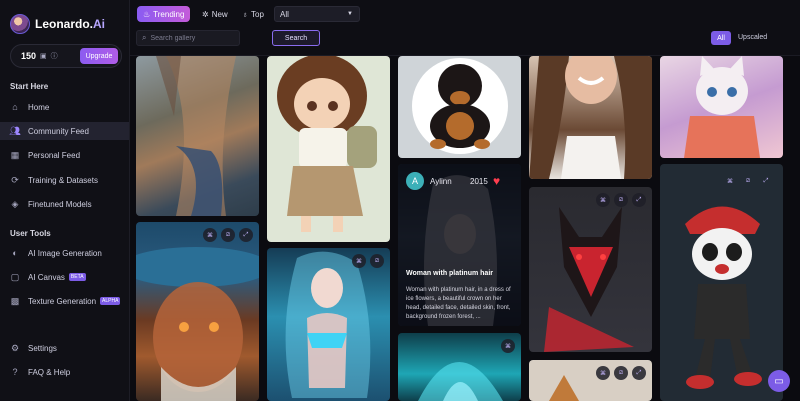  What do you see at coordinates (317, 14) in the screenshot?
I see `filter-dropdown: All ▼` at bounding box center [317, 14].